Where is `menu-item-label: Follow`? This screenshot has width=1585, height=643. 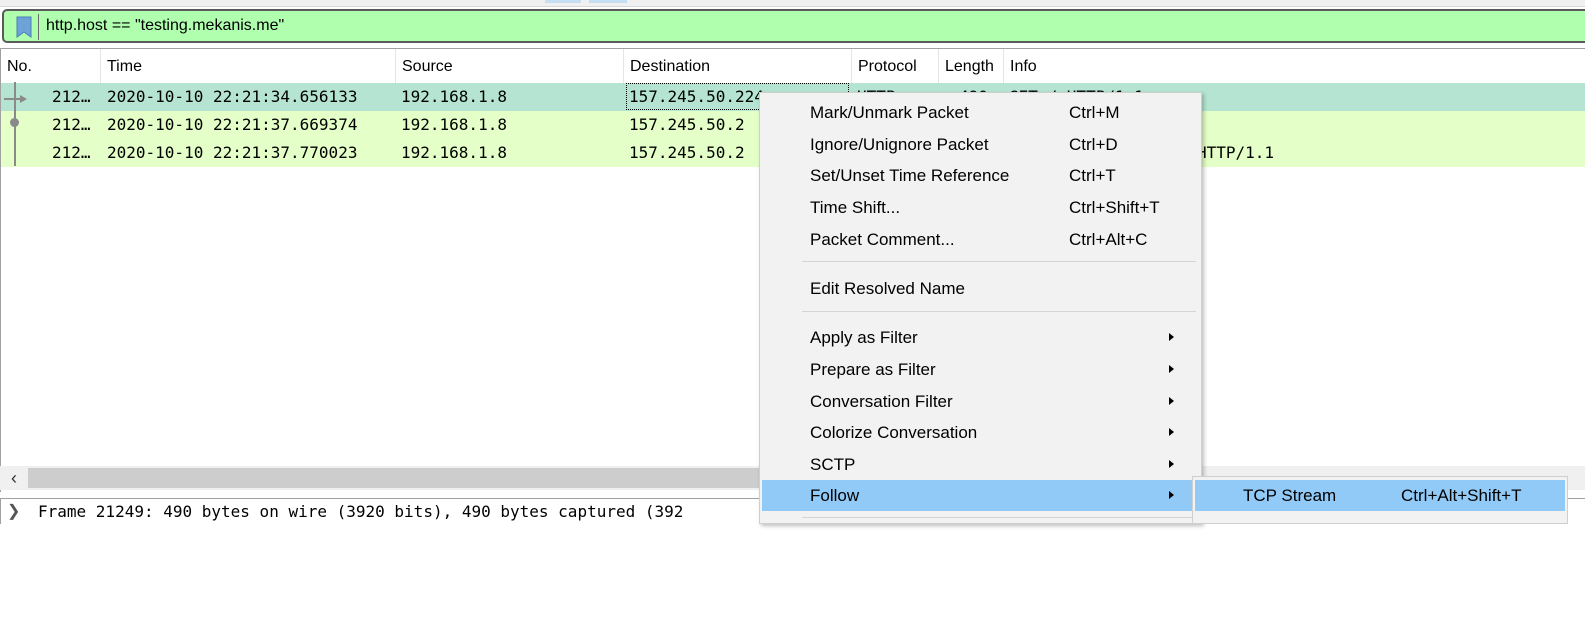 menu-item-label: Follow is located at coordinates (835, 495).